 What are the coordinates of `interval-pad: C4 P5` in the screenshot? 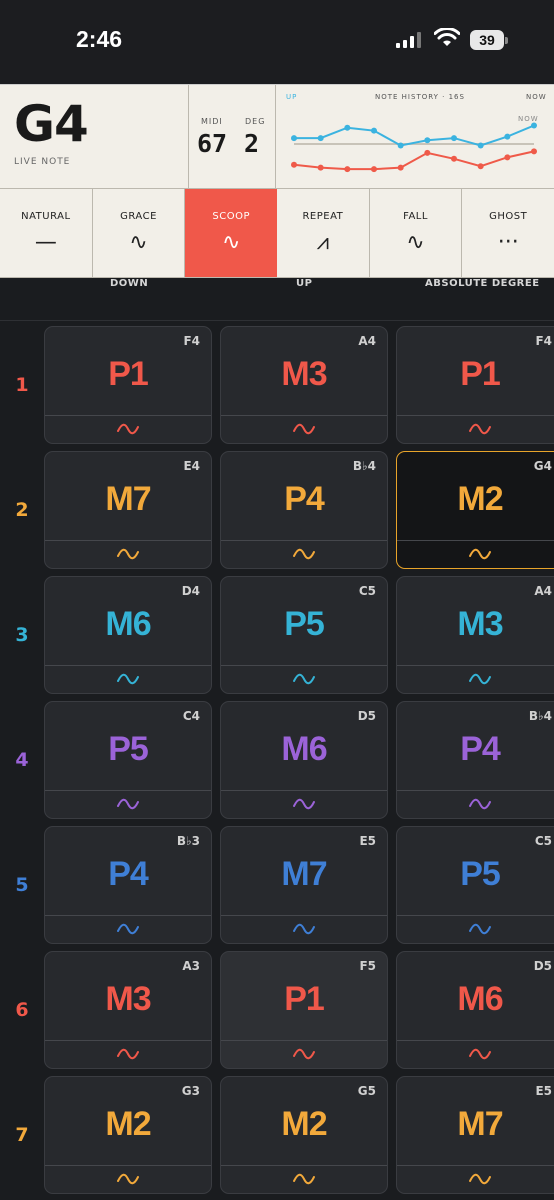 It's located at (128, 760).